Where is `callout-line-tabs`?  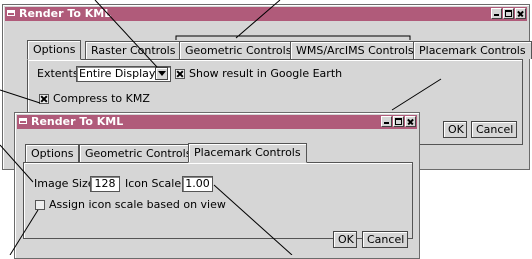
callout-line-tabs is located at coordinates (258, 19).